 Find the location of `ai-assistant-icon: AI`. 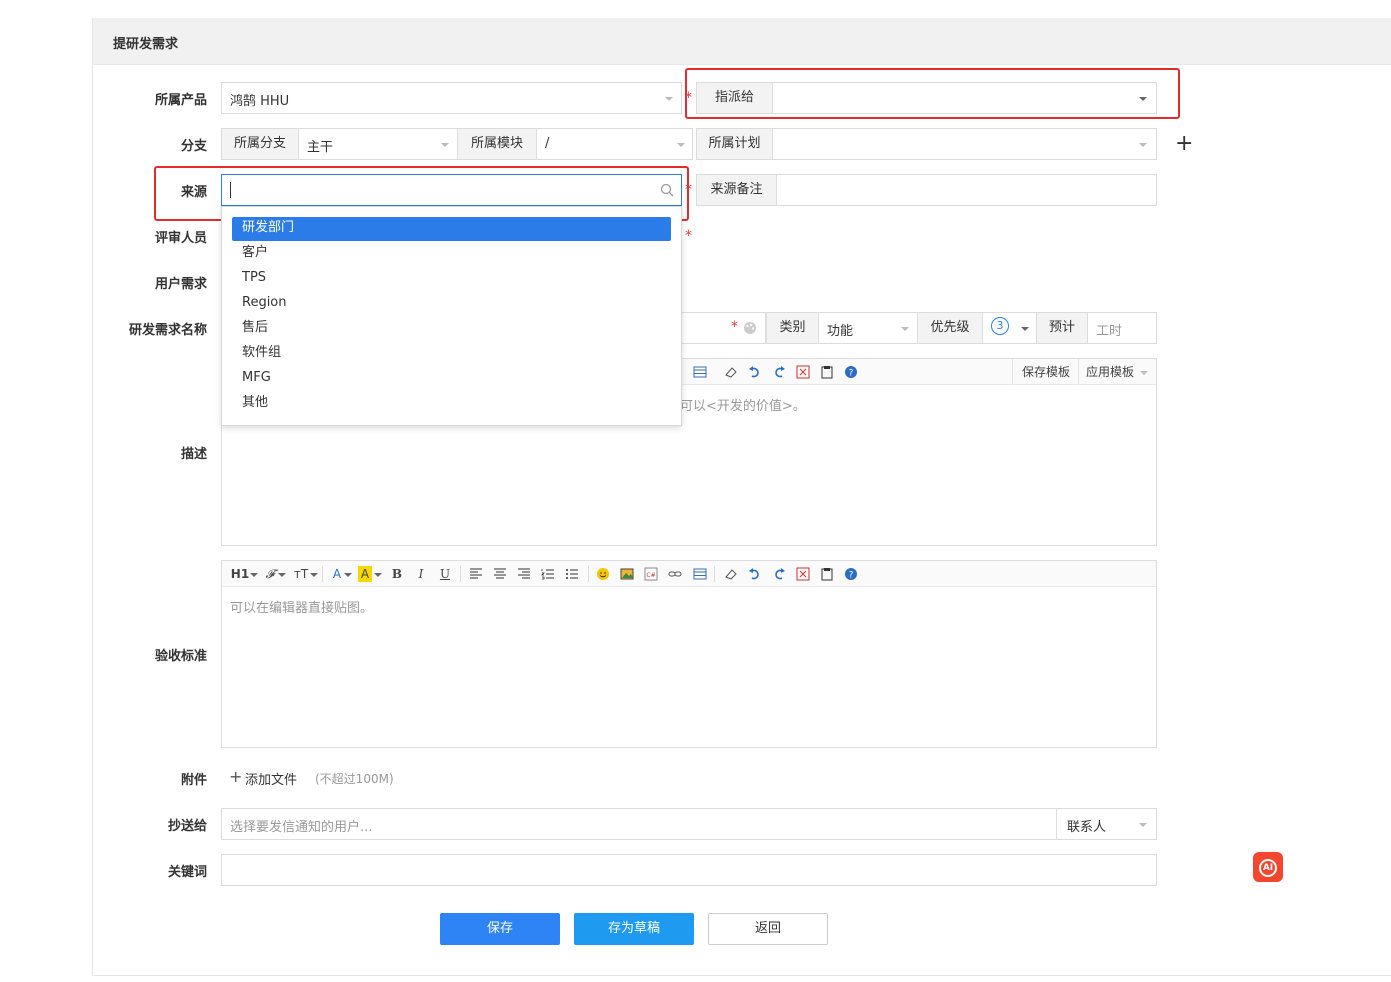

ai-assistant-icon: AI is located at coordinates (1268, 867).